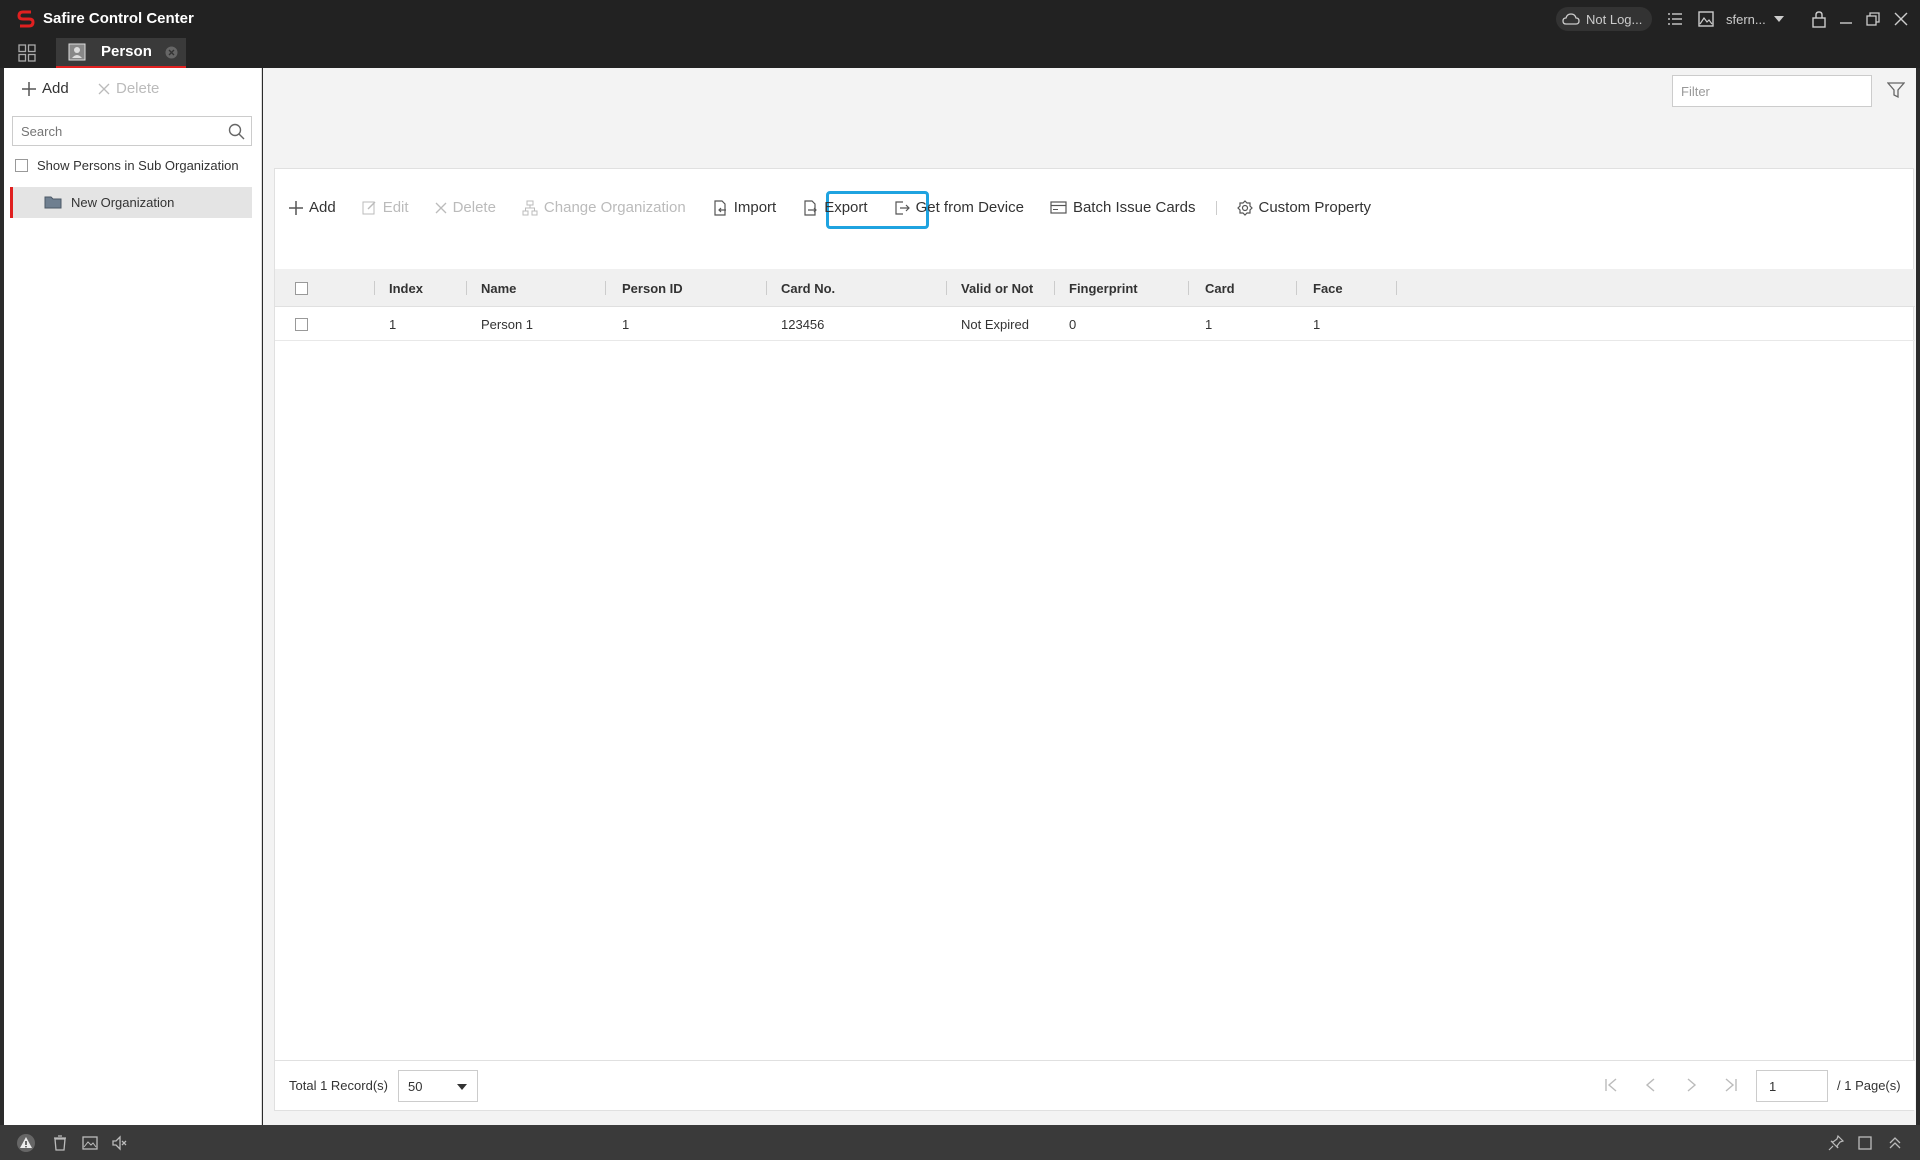 This screenshot has width=1920, height=1160. I want to click on org-tree-icon, so click(530, 207).